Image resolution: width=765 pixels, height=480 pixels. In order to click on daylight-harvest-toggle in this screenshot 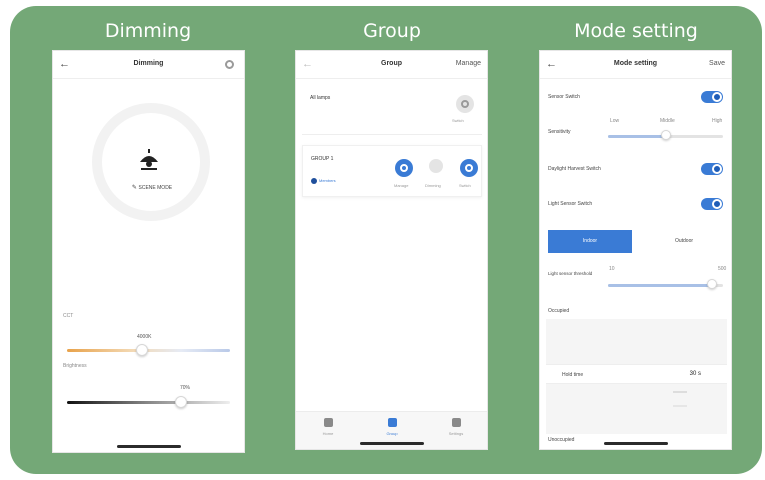, I will do `click(712, 169)`.